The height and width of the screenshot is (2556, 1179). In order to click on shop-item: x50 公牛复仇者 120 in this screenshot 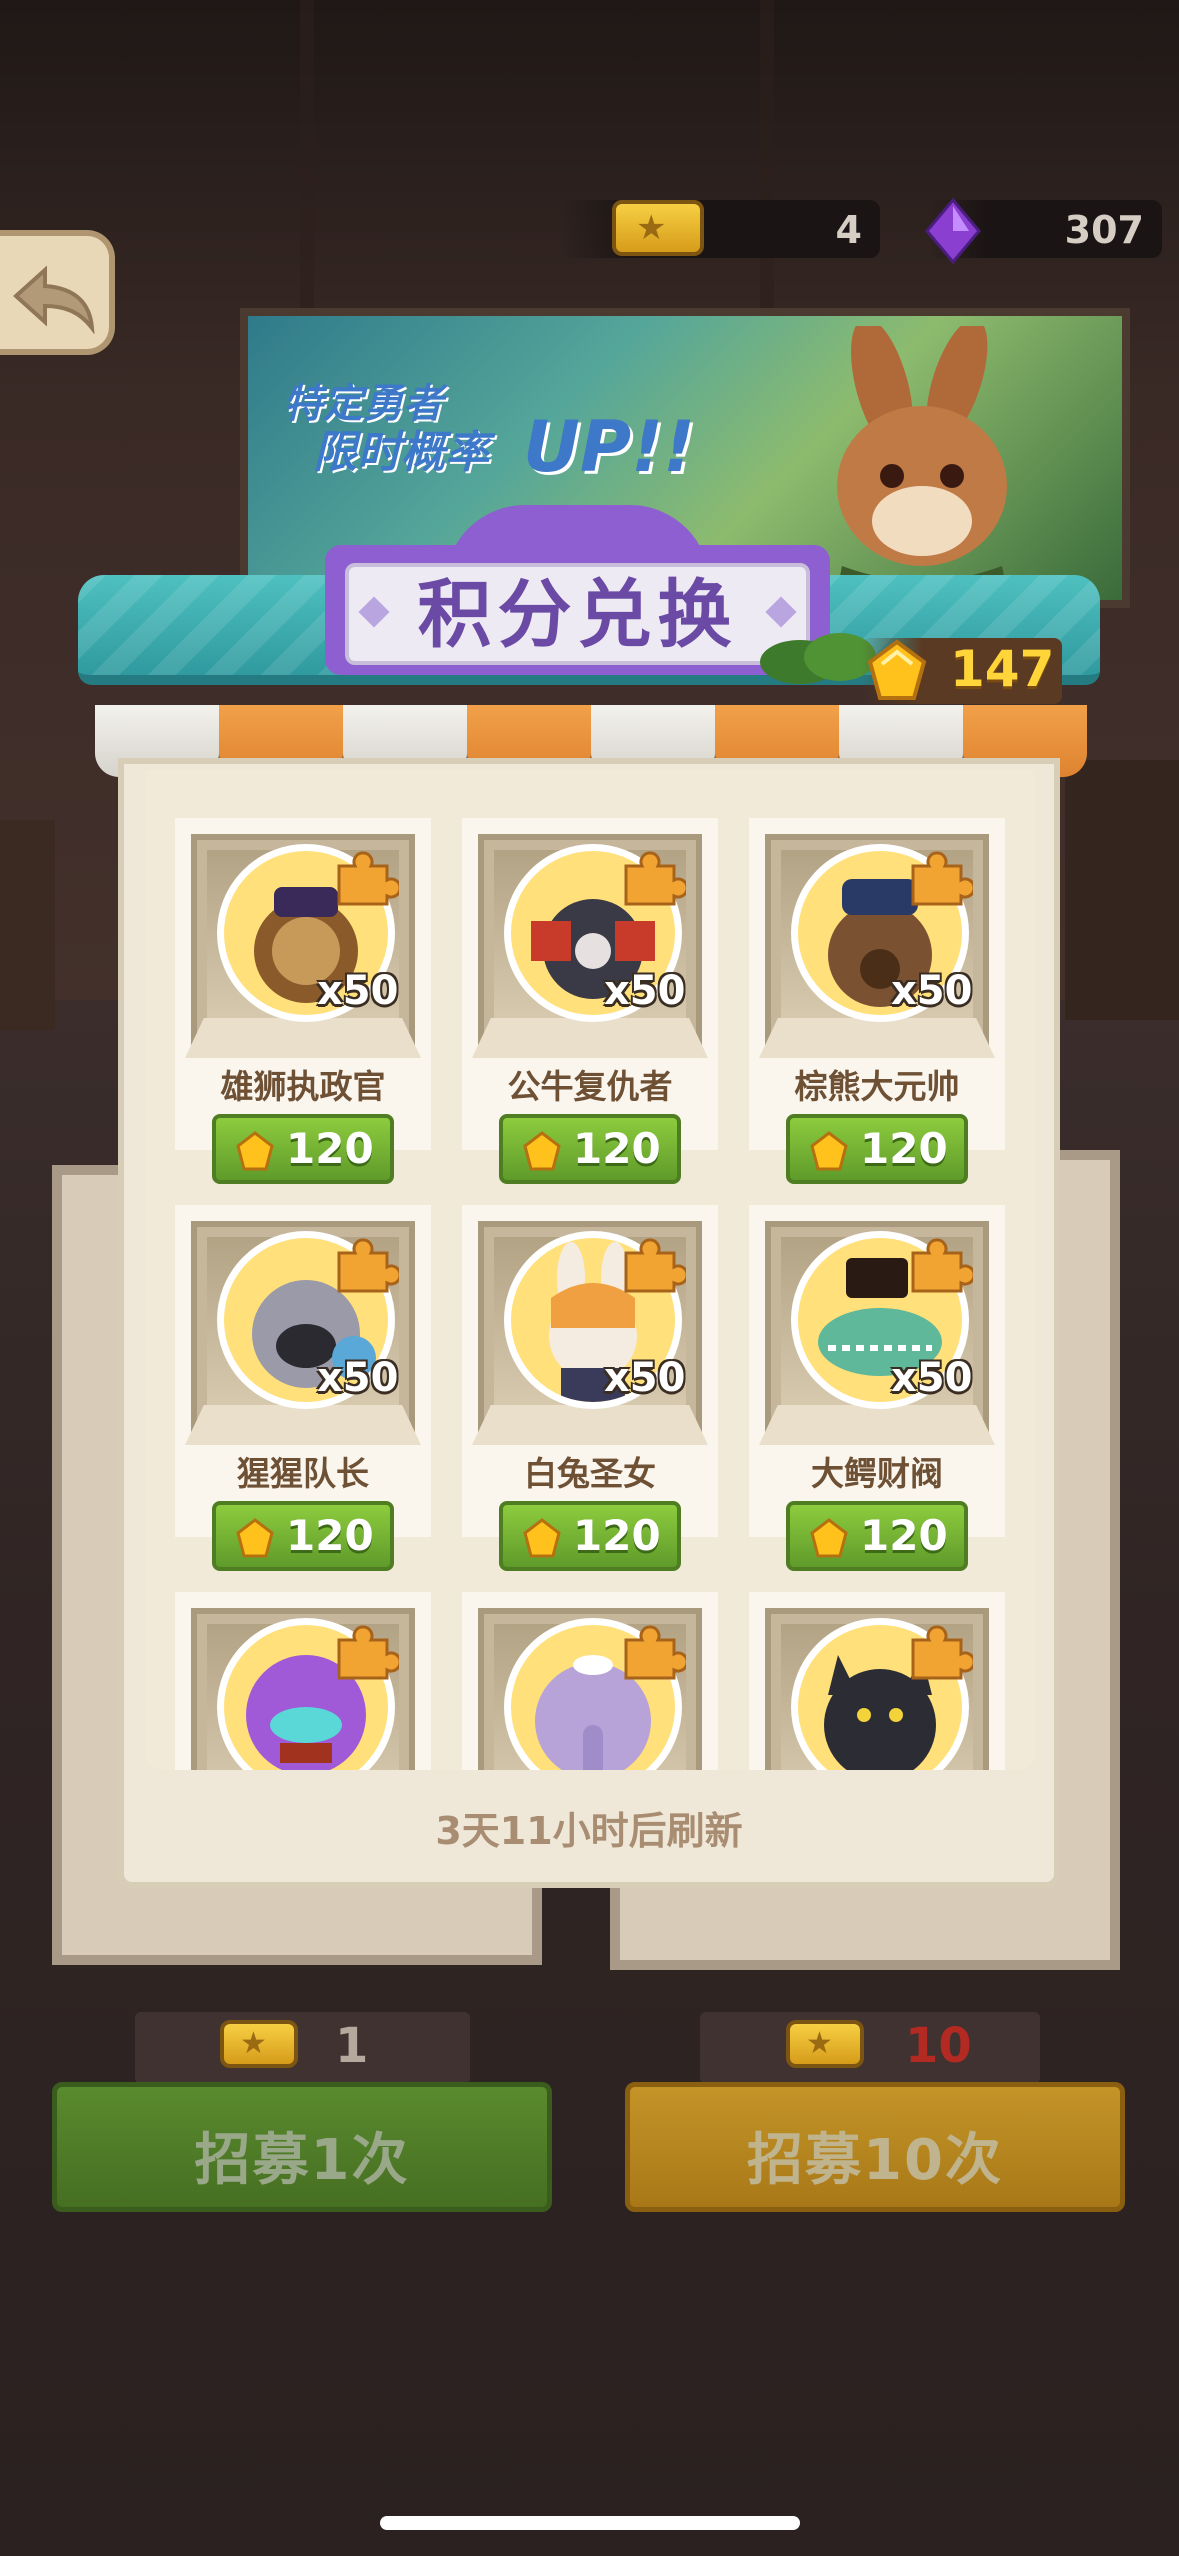, I will do `click(590, 1001)`.